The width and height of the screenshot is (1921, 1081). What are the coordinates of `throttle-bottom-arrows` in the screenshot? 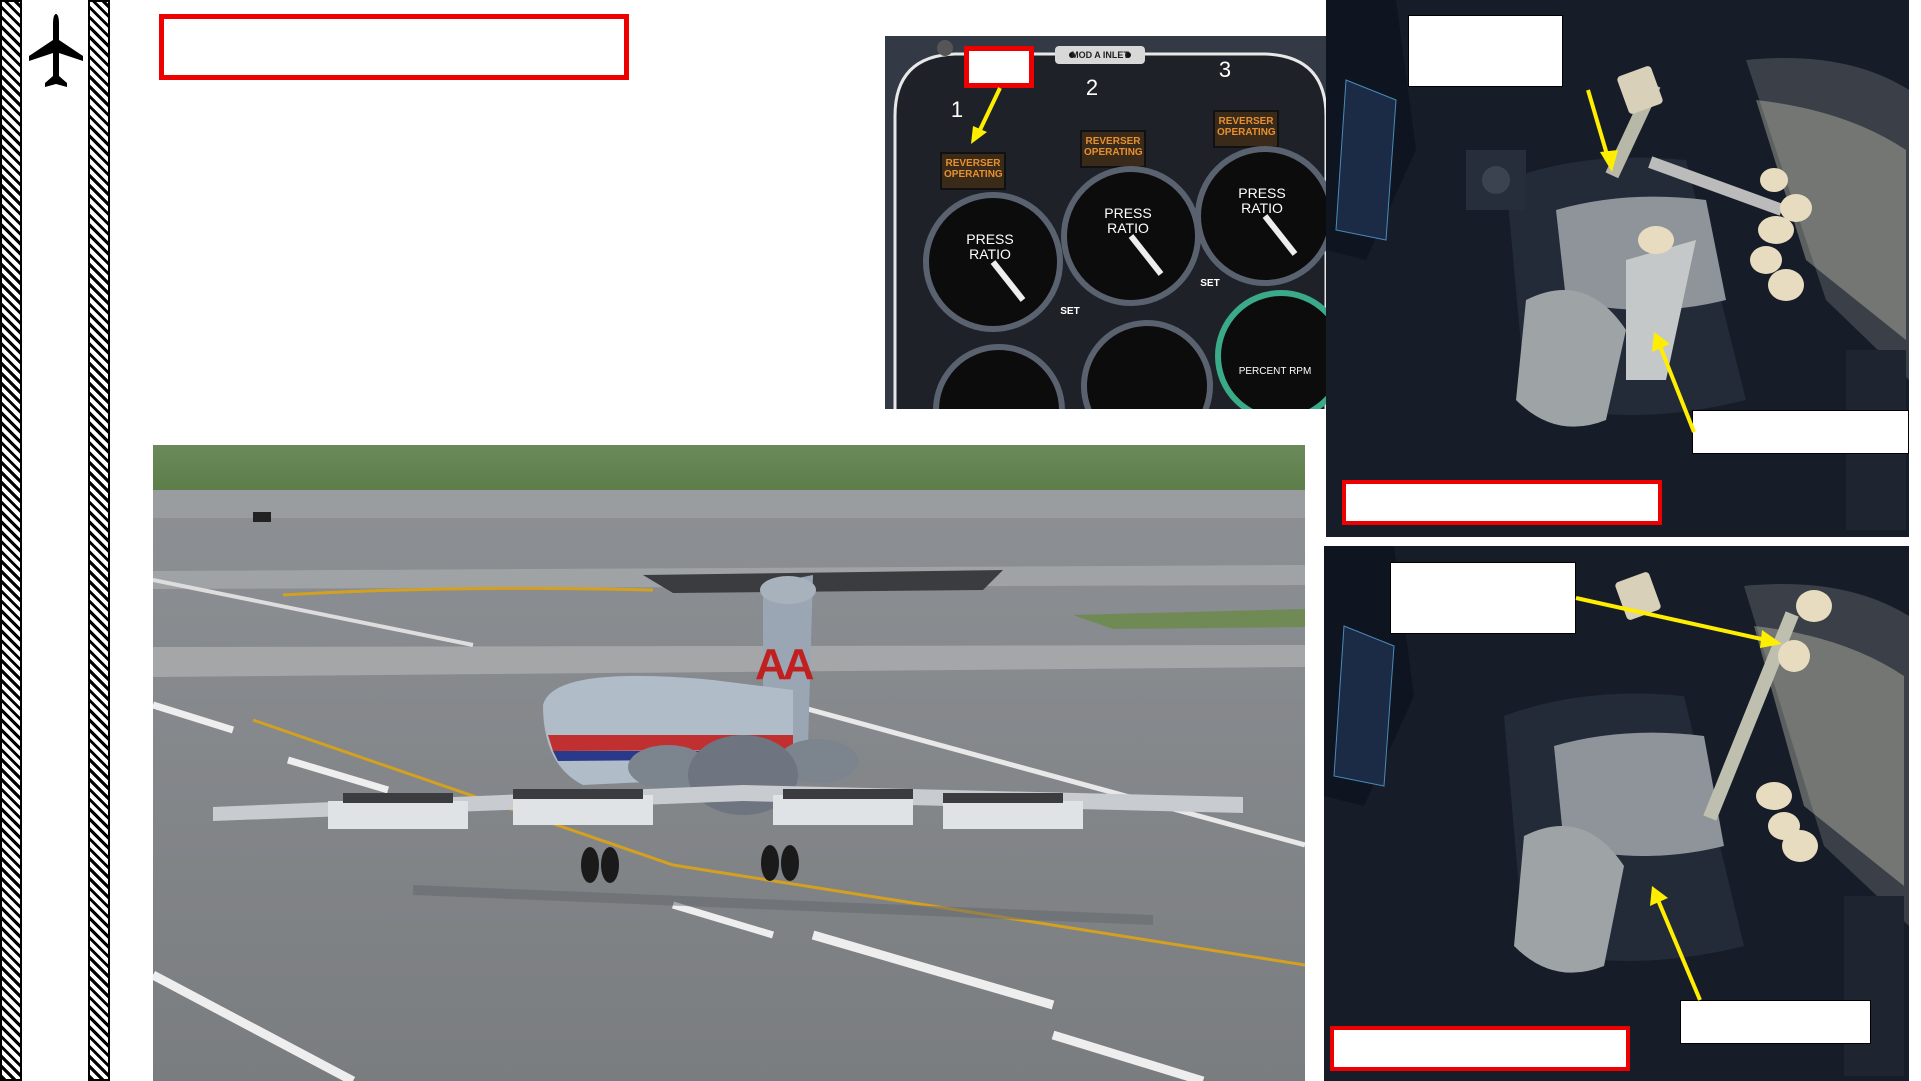 It's located at (1678, 798).